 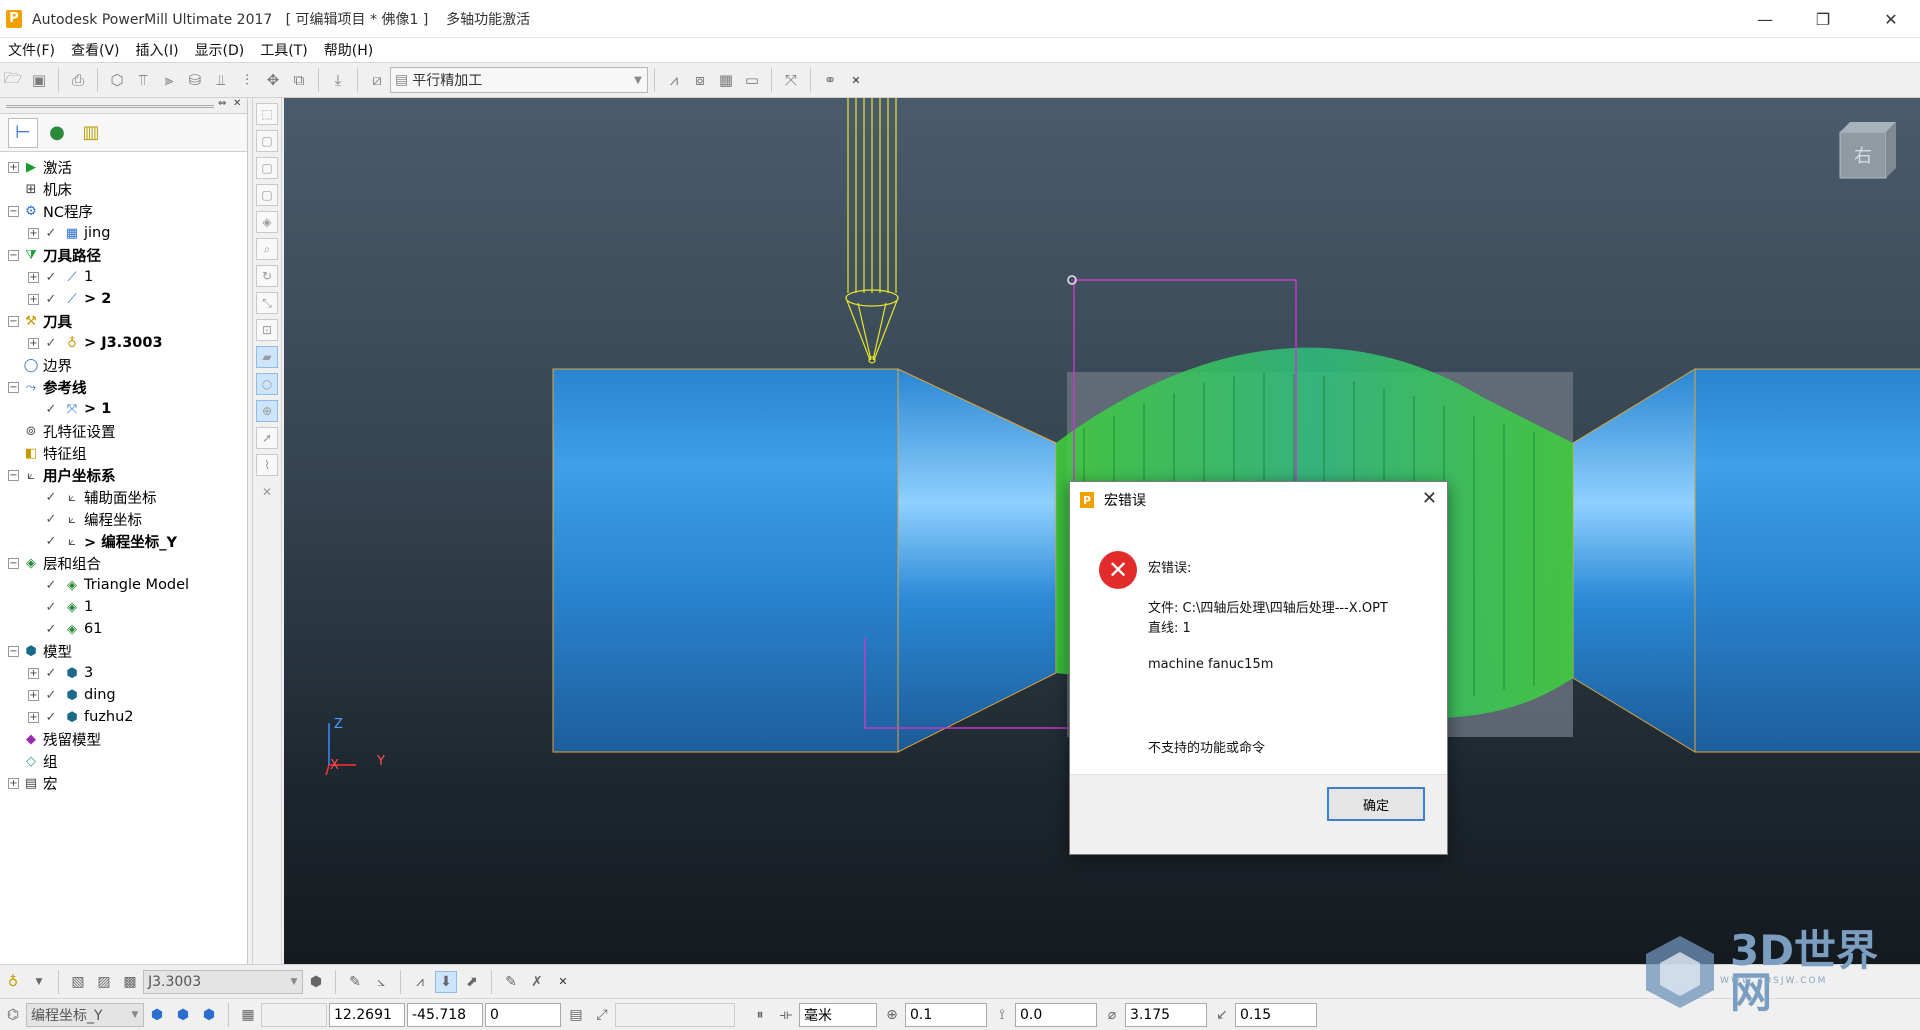 What do you see at coordinates (348, 50) in the screenshot?
I see `menu-help: 帮助(H)` at bounding box center [348, 50].